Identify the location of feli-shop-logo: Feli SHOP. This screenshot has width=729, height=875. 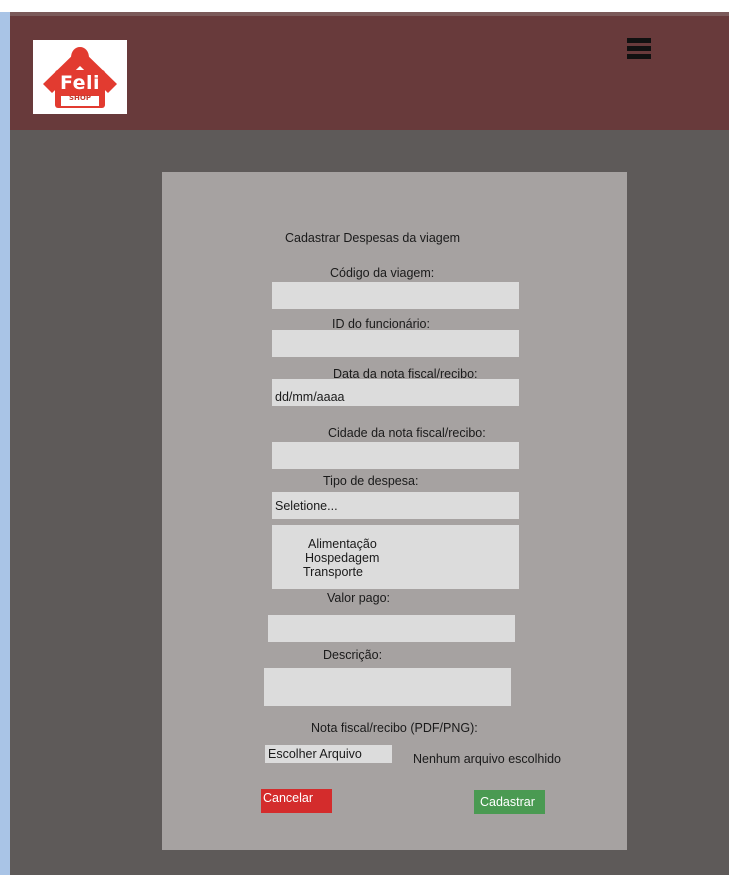
(80, 77).